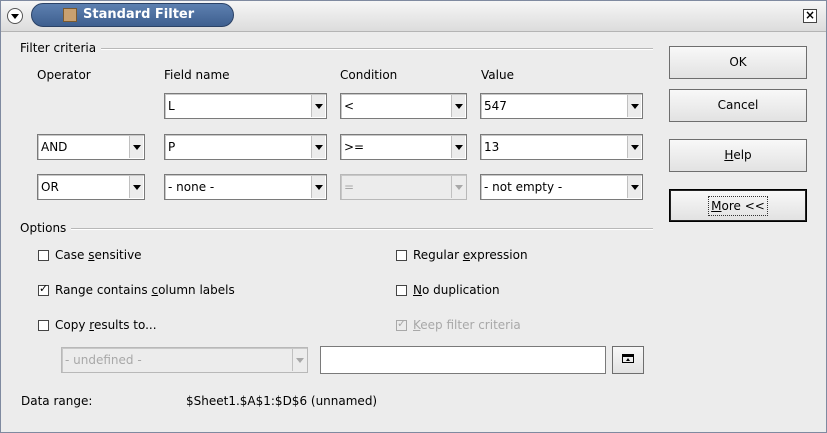 The height and width of the screenshot is (433, 827). Describe the element at coordinates (245, 147) in the screenshot. I see `field-name-select-2: P` at that location.